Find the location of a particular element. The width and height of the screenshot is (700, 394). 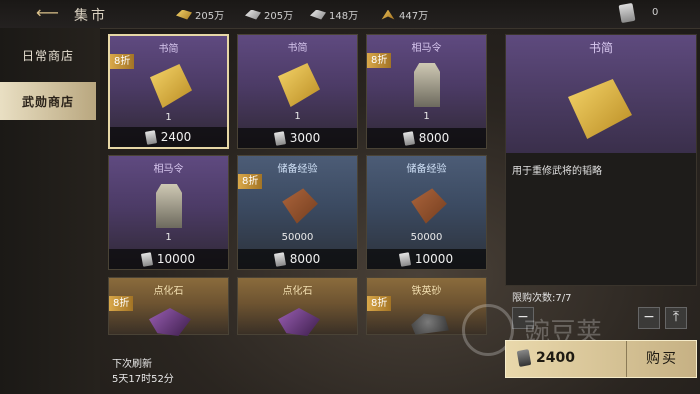

detail-header: 书简 is located at coordinates (601, 94).